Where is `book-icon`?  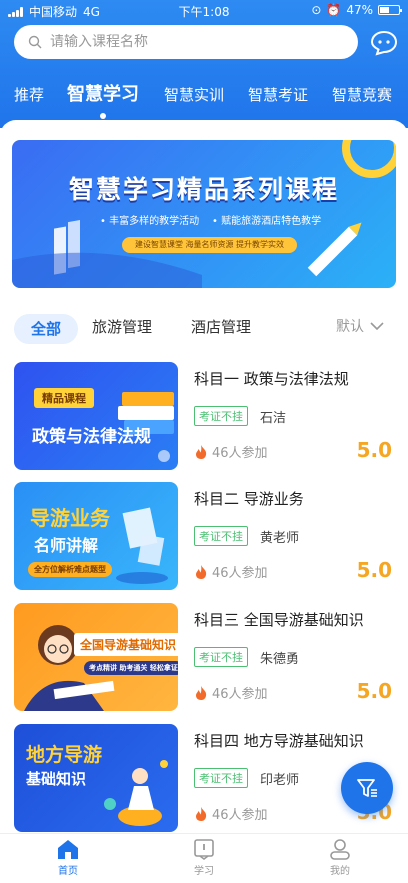
book-icon is located at coordinates (204, 849).